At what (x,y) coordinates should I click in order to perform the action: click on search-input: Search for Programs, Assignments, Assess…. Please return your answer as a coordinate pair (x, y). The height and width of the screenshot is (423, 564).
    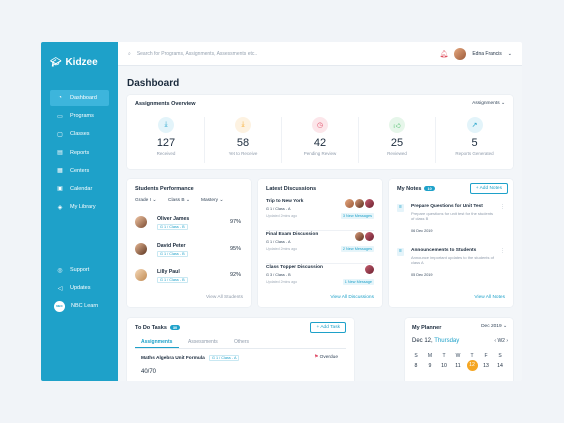
    Looking at the image, I should click on (197, 54).